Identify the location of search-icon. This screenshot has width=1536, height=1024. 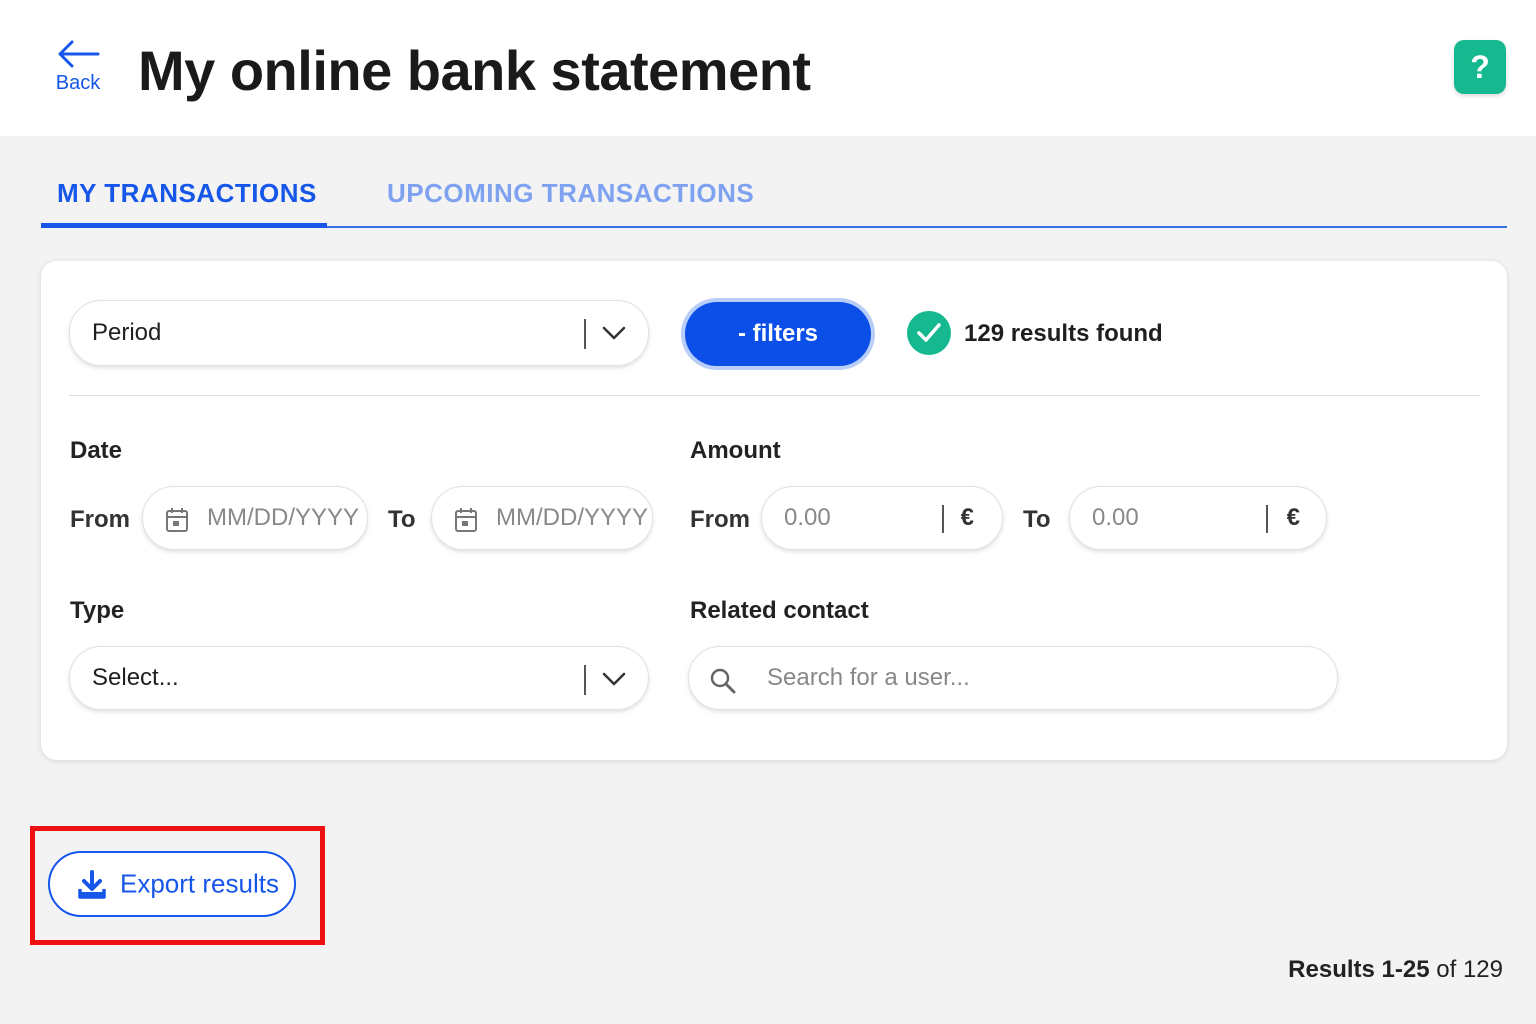
(723, 681).